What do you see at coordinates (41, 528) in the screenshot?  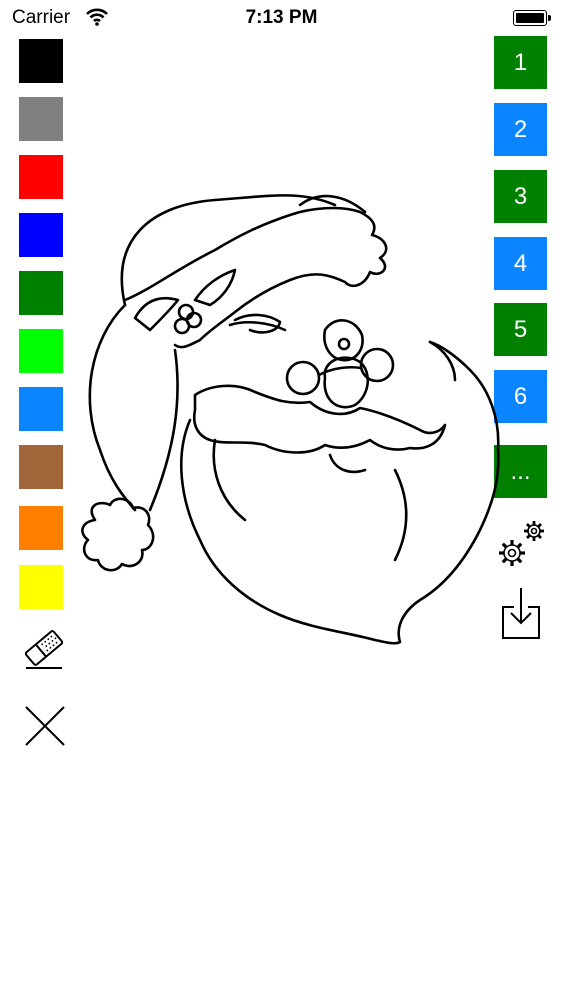 I see `color-swatch-orange` at bounding box center [41, 528].